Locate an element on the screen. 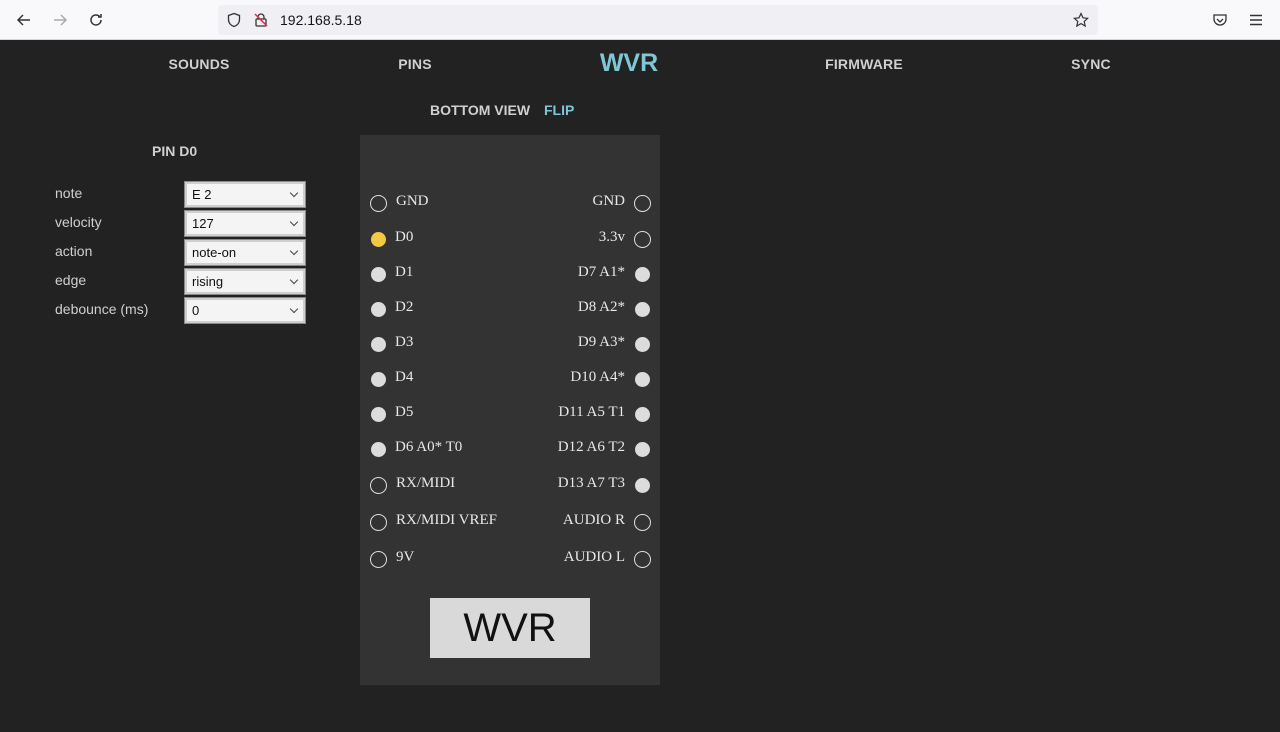  pin-left-d0-label: D0 is located at coordinates (404, 237).